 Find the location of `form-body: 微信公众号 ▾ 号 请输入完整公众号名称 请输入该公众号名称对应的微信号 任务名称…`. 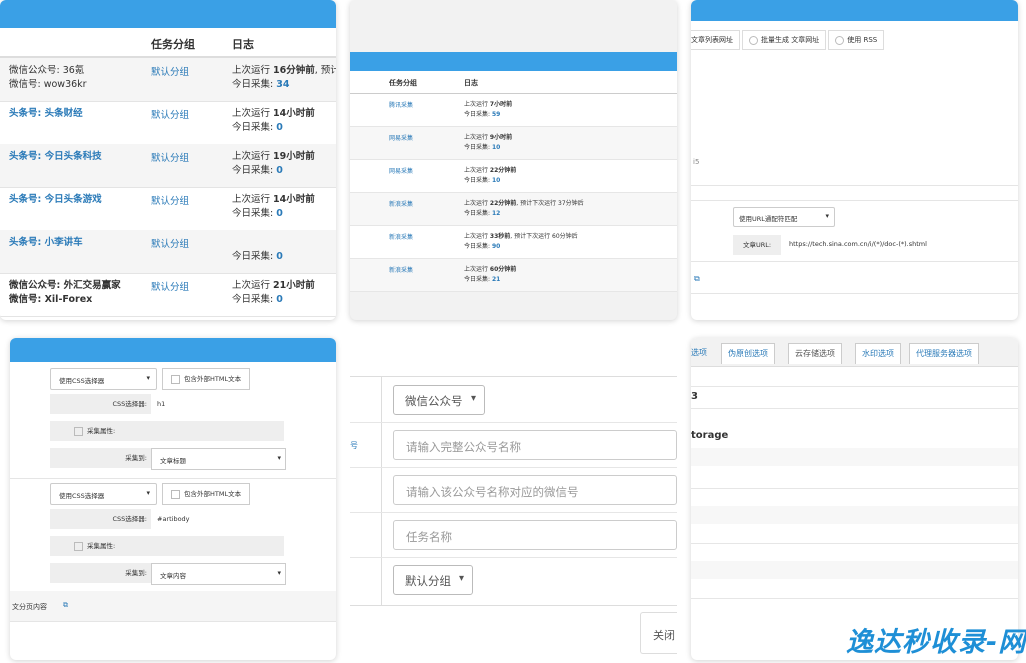

form-body: 微信公众号 ▾ 号 请输入完整公众号名称 请输入该公众号名称对应的微信号 任务名称… is located at coordinates (513, 491).